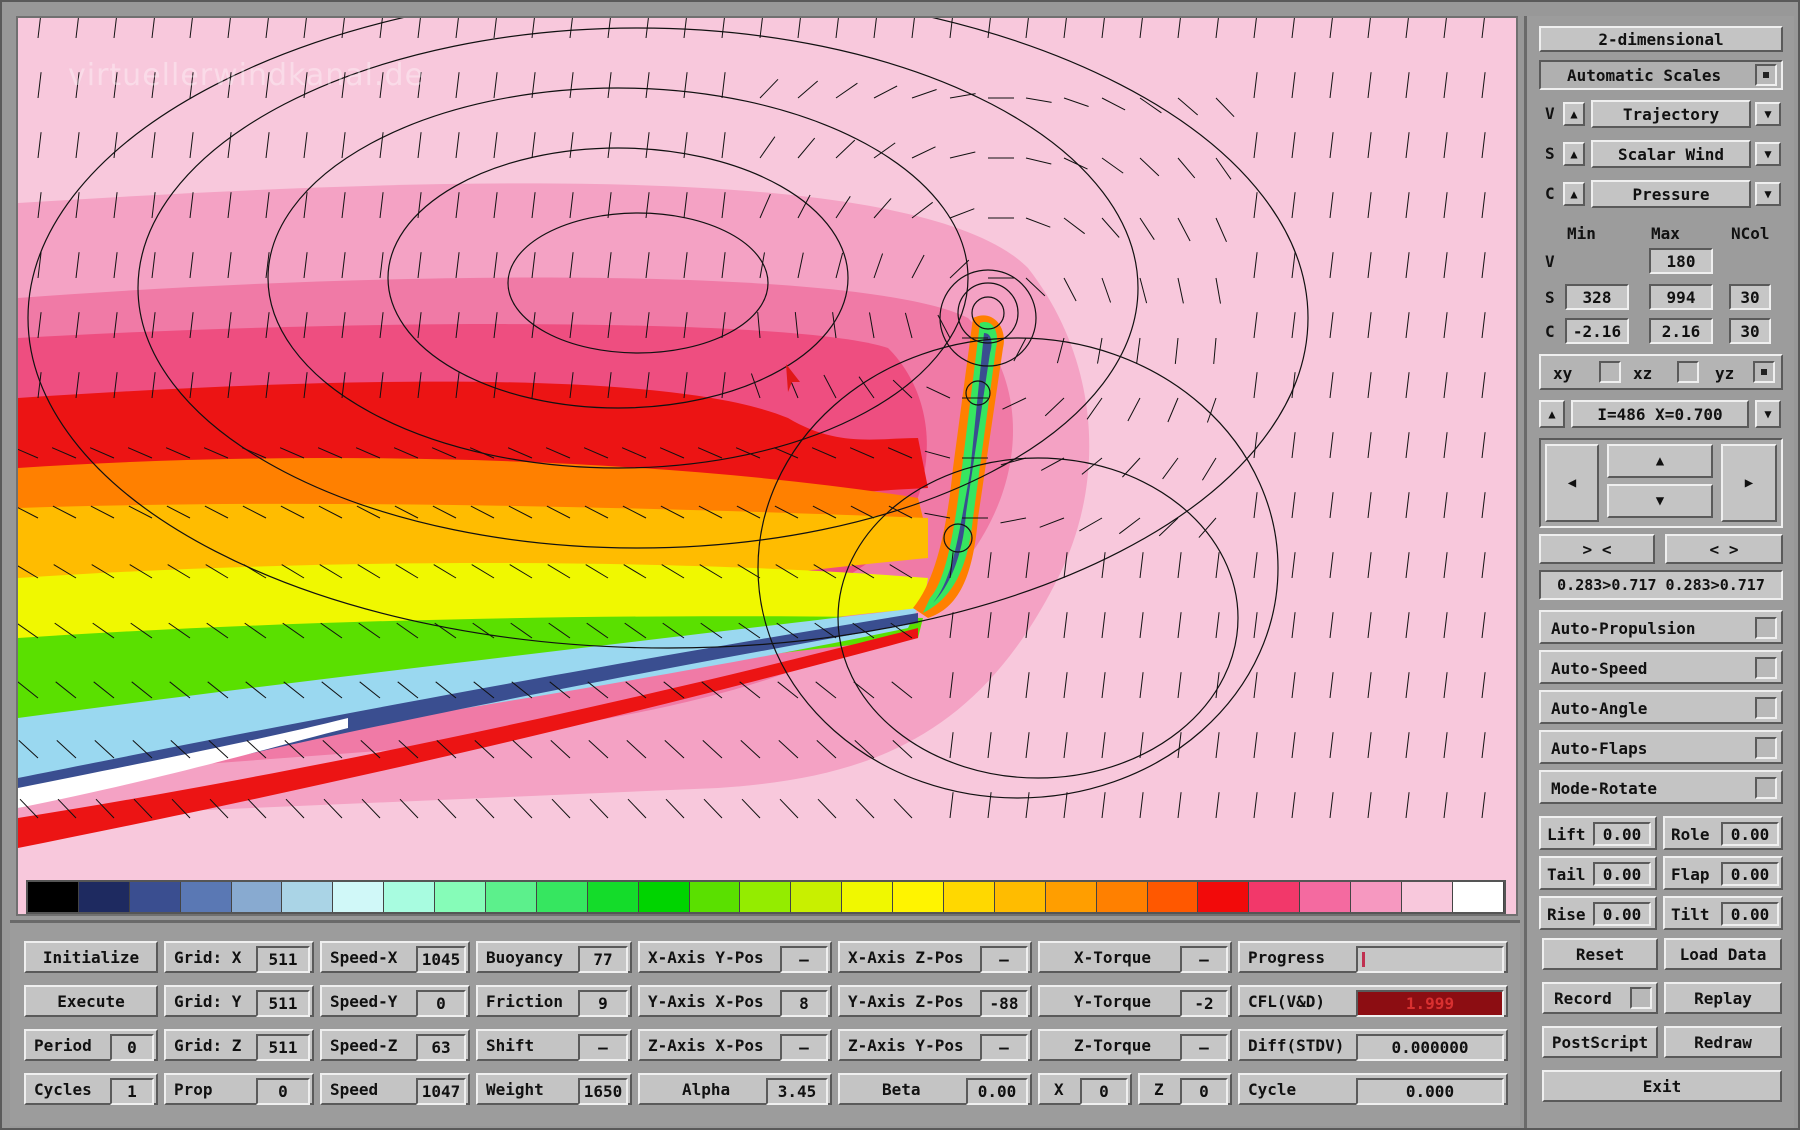 The width and height of the screenshot is (1800, 1130). What do you see at coordinates (441, 959) in the screenshot?
I see `speed-x-value: 1045` at bounding box center [441, 959].